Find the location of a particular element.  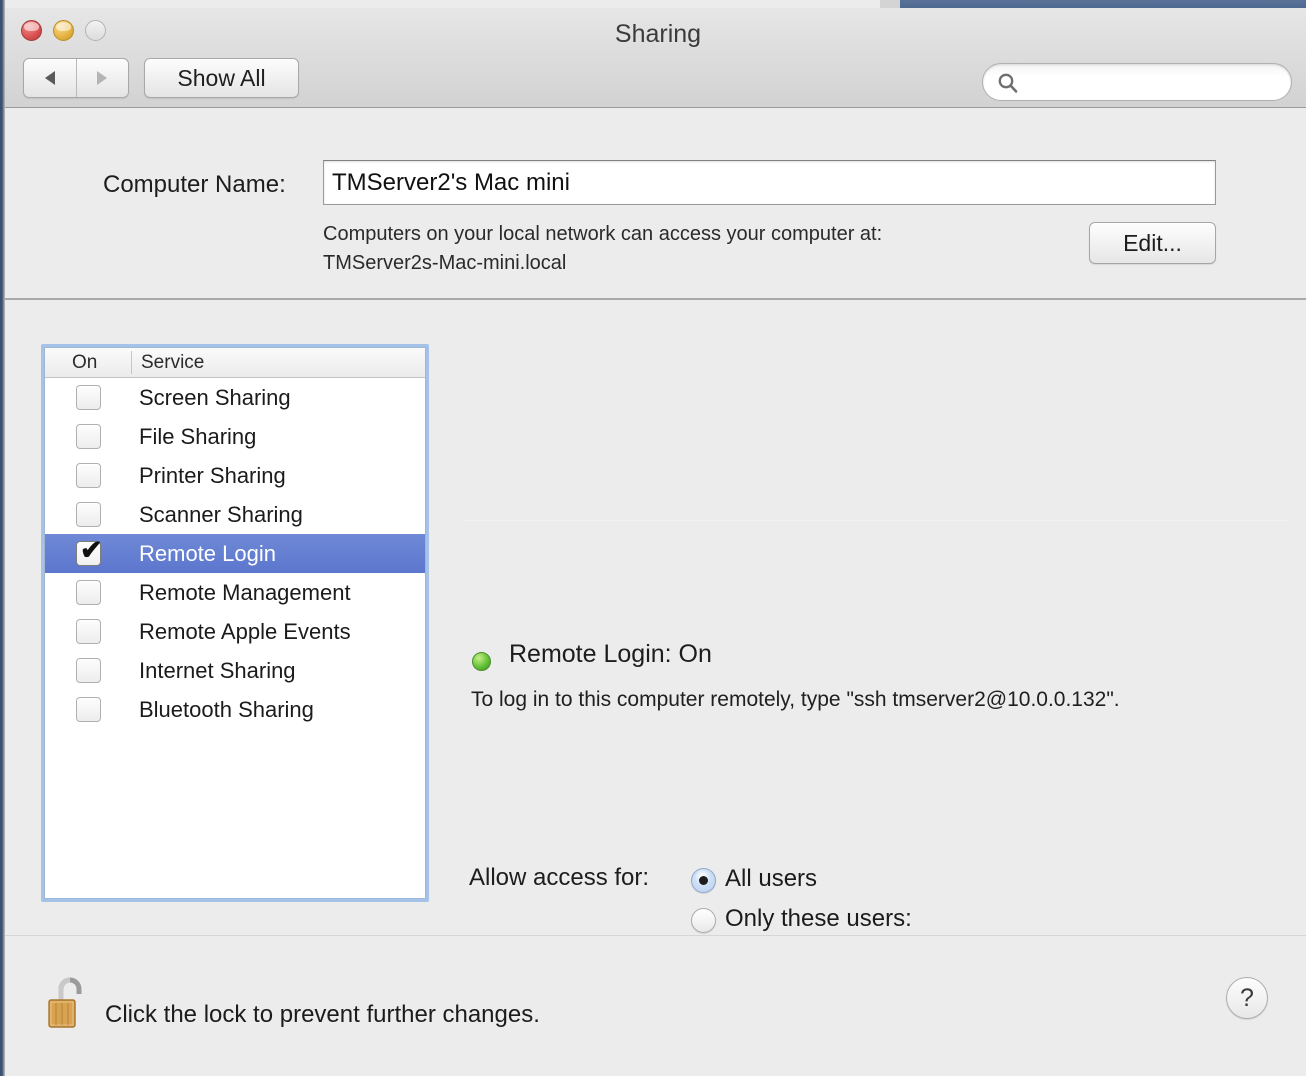

service-name-label: Remote Apple Events is located at coordinates (245, 631).